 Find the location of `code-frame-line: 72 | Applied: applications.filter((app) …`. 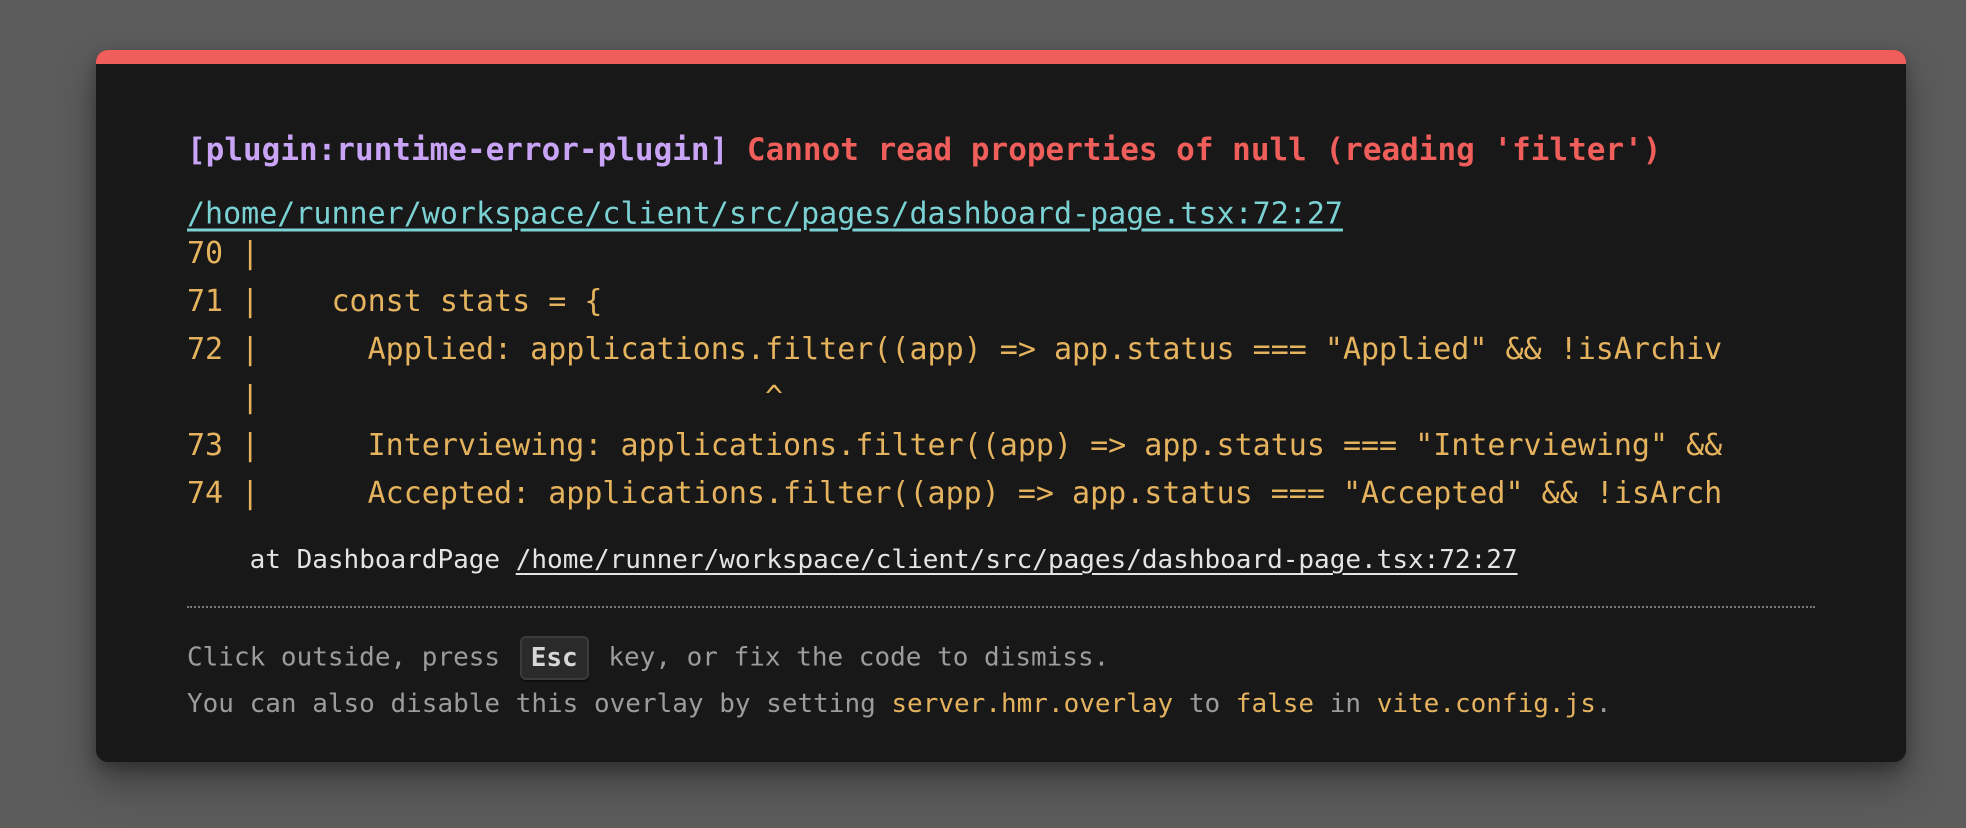

code-frame-line: 72 | Applied: applications.filter((app) … is located at coordinates (955, 349).